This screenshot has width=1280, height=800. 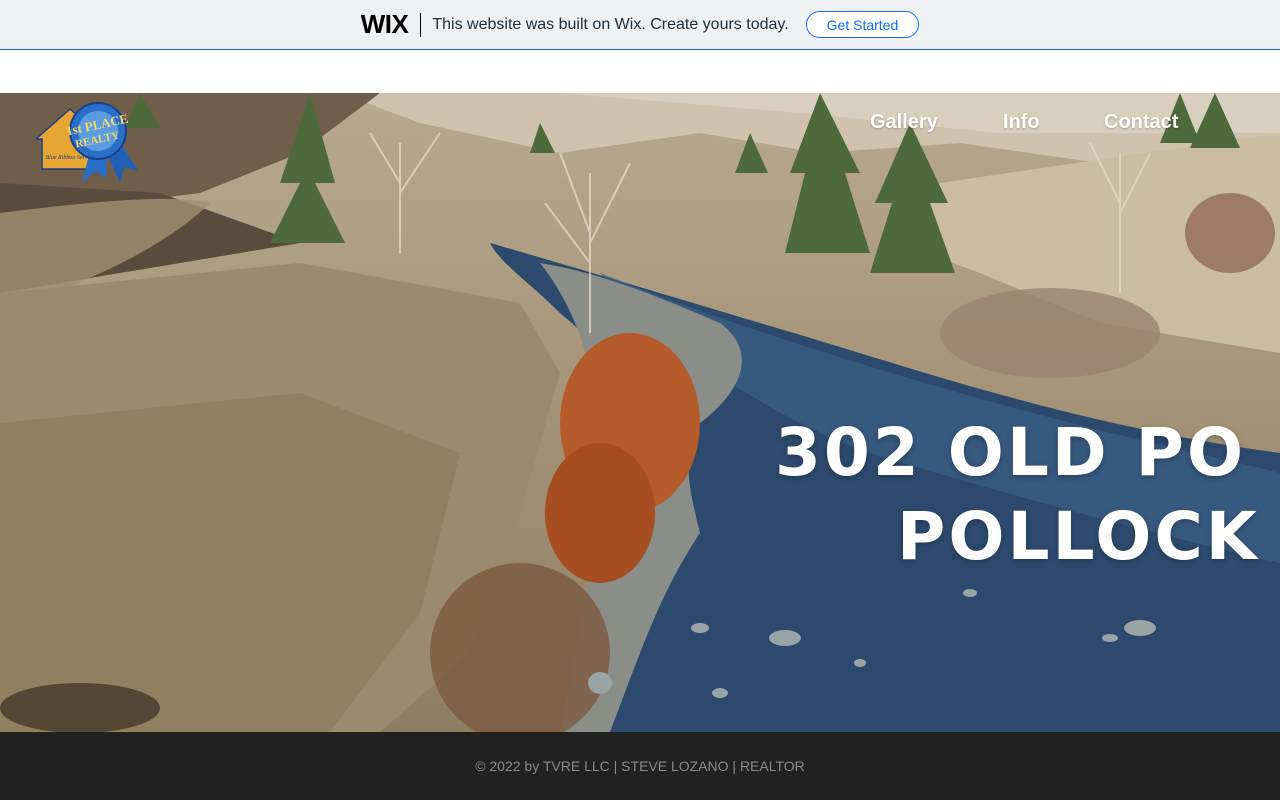 What do you see at coordinates (640, 72) in the screenshot?
I see `header-strip` at bounding box center [640, 72].